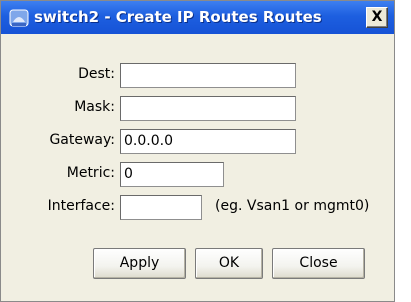 The image size is (411, 302). Describe the element at coordinates (208, 75) in the screenshot. I see `dest-field` at that location.